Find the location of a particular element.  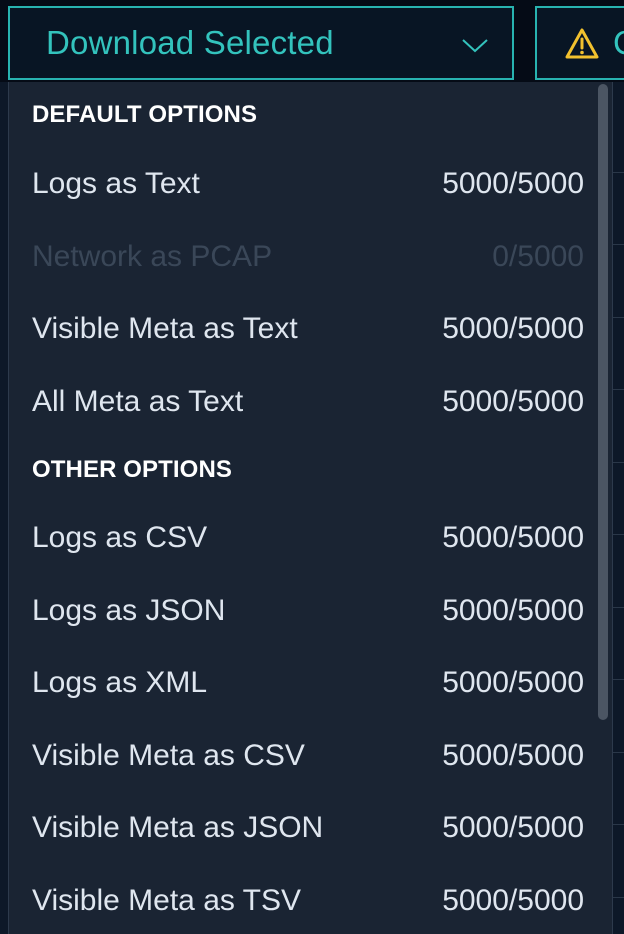

menu-item-label: All Meta as Text is located at coordinates (138, 401).